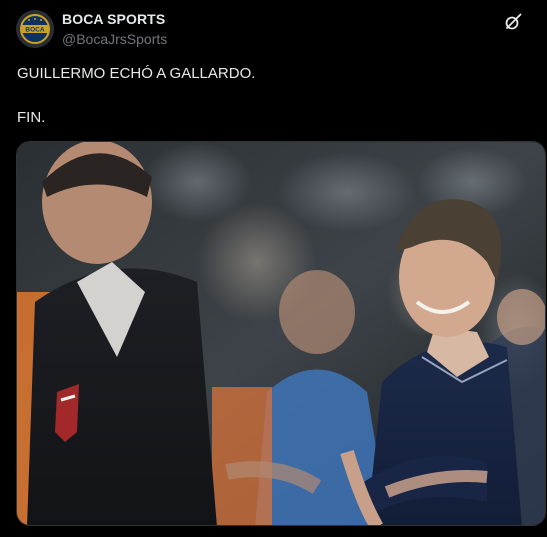 The height and width of the screenshot is (537, 547). I want to click on avatar-text: BOCA, so click(34, 30).